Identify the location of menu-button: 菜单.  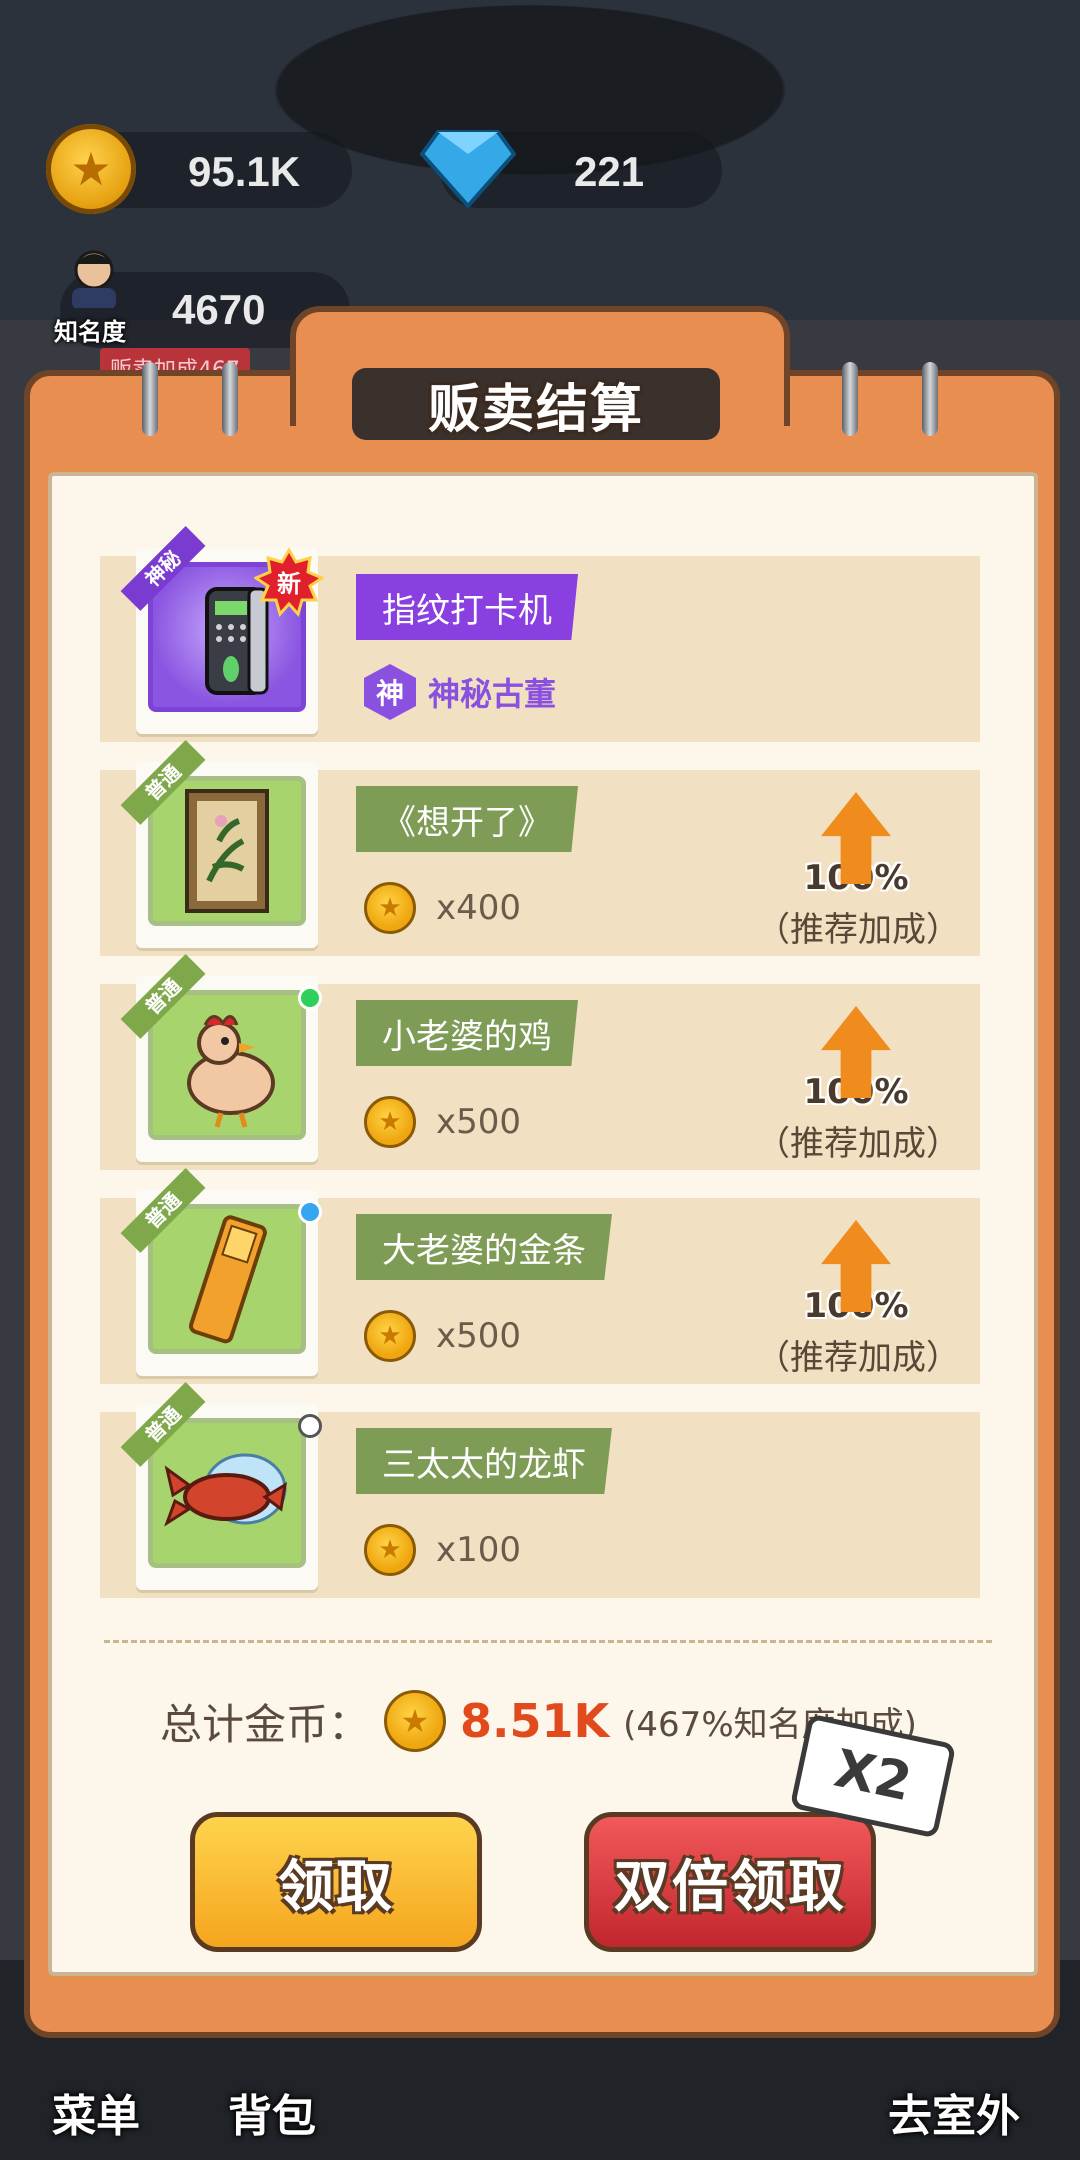
(96, 2112).